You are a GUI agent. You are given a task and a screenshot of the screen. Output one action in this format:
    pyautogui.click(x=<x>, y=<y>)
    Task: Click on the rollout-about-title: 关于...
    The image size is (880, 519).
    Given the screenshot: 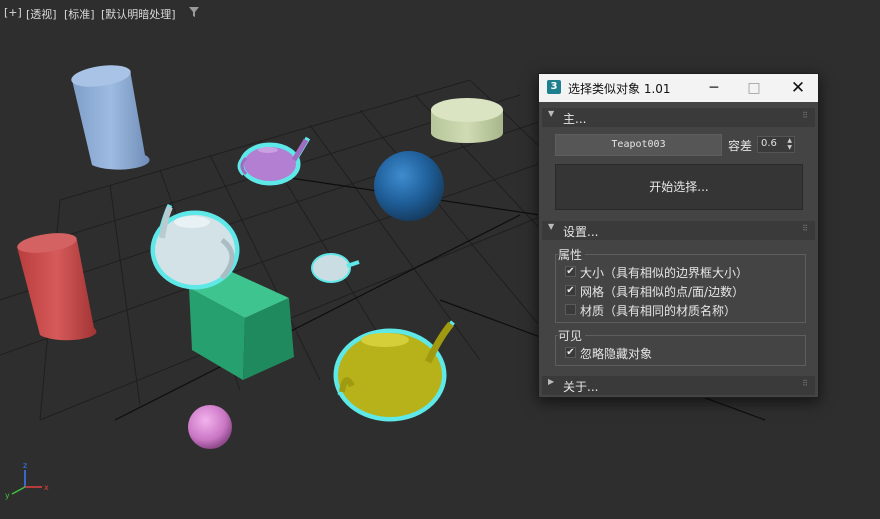 What is the action you would take?
    pyautogui.click(x=581, y=387)
    